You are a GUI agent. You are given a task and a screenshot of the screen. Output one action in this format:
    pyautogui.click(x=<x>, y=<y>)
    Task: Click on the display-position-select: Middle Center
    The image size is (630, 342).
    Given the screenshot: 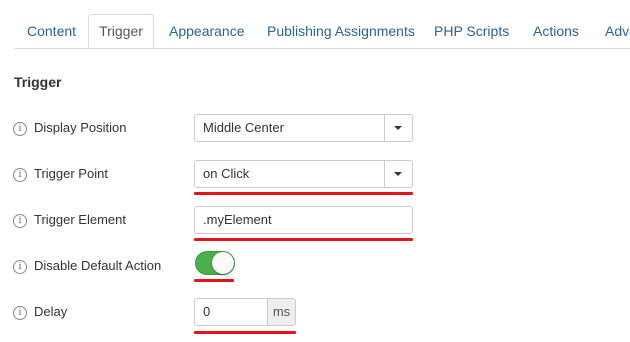 What is the action you would take?
    pyautogui.click(x=303, y=128)
    